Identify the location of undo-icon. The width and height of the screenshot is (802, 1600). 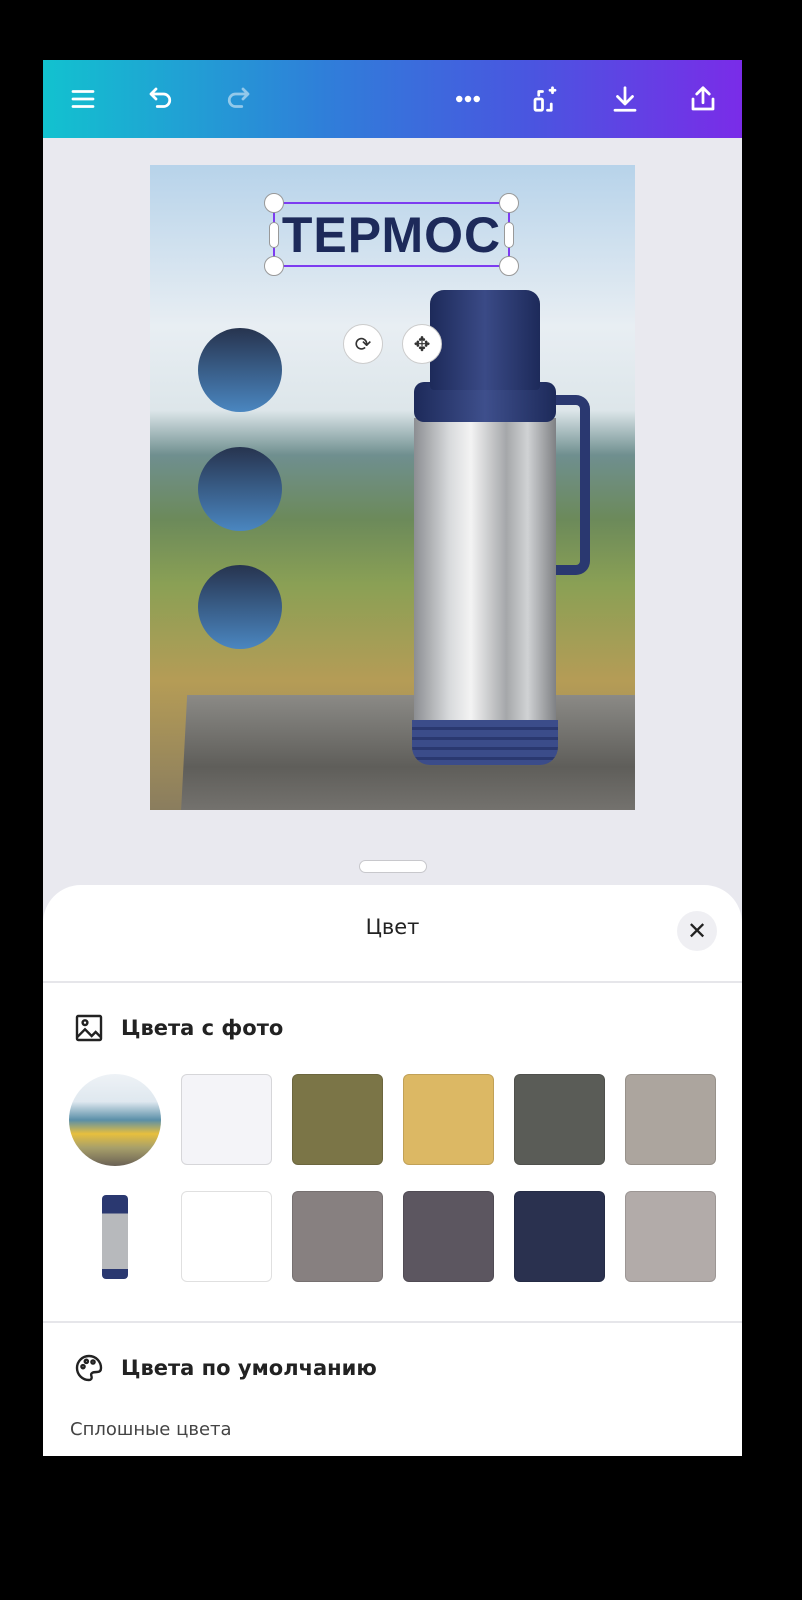
(161, 99).